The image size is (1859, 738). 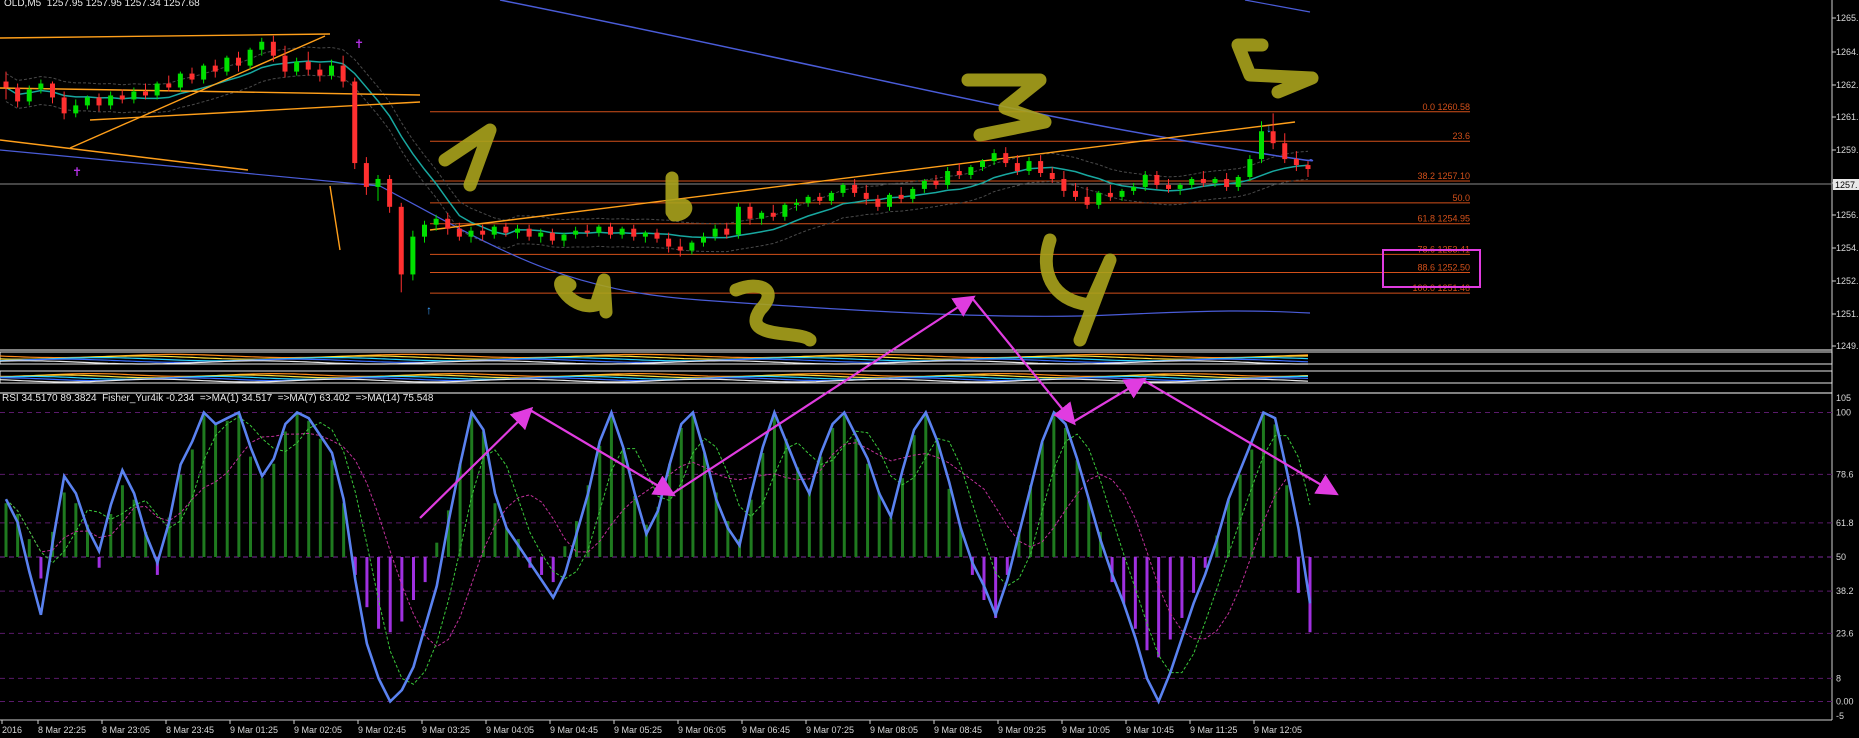 I want to click on fib-label: 88.6 1252.50, so click(x=1443, y=267).